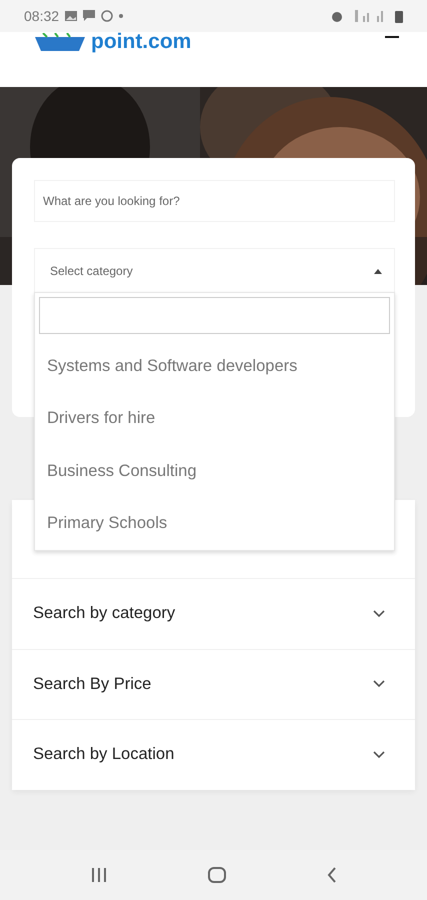 The height and width of the screenshot is (900, 427). Describe the element at coordinates (214, 366) in the screenshot. I see `dropdown-option: Systems and Software developers` at that location.